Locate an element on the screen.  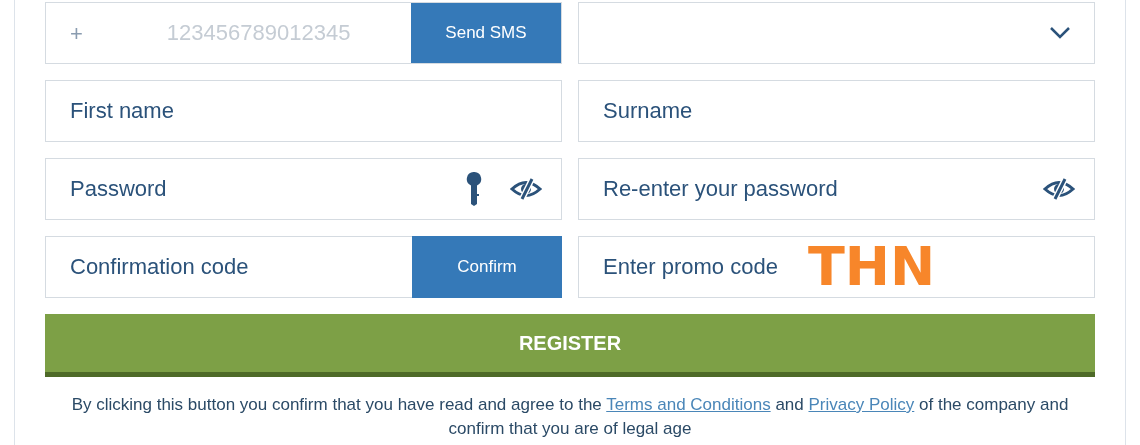
confirmation-code-field: Confirmation code is located at coordinates (228, 267).